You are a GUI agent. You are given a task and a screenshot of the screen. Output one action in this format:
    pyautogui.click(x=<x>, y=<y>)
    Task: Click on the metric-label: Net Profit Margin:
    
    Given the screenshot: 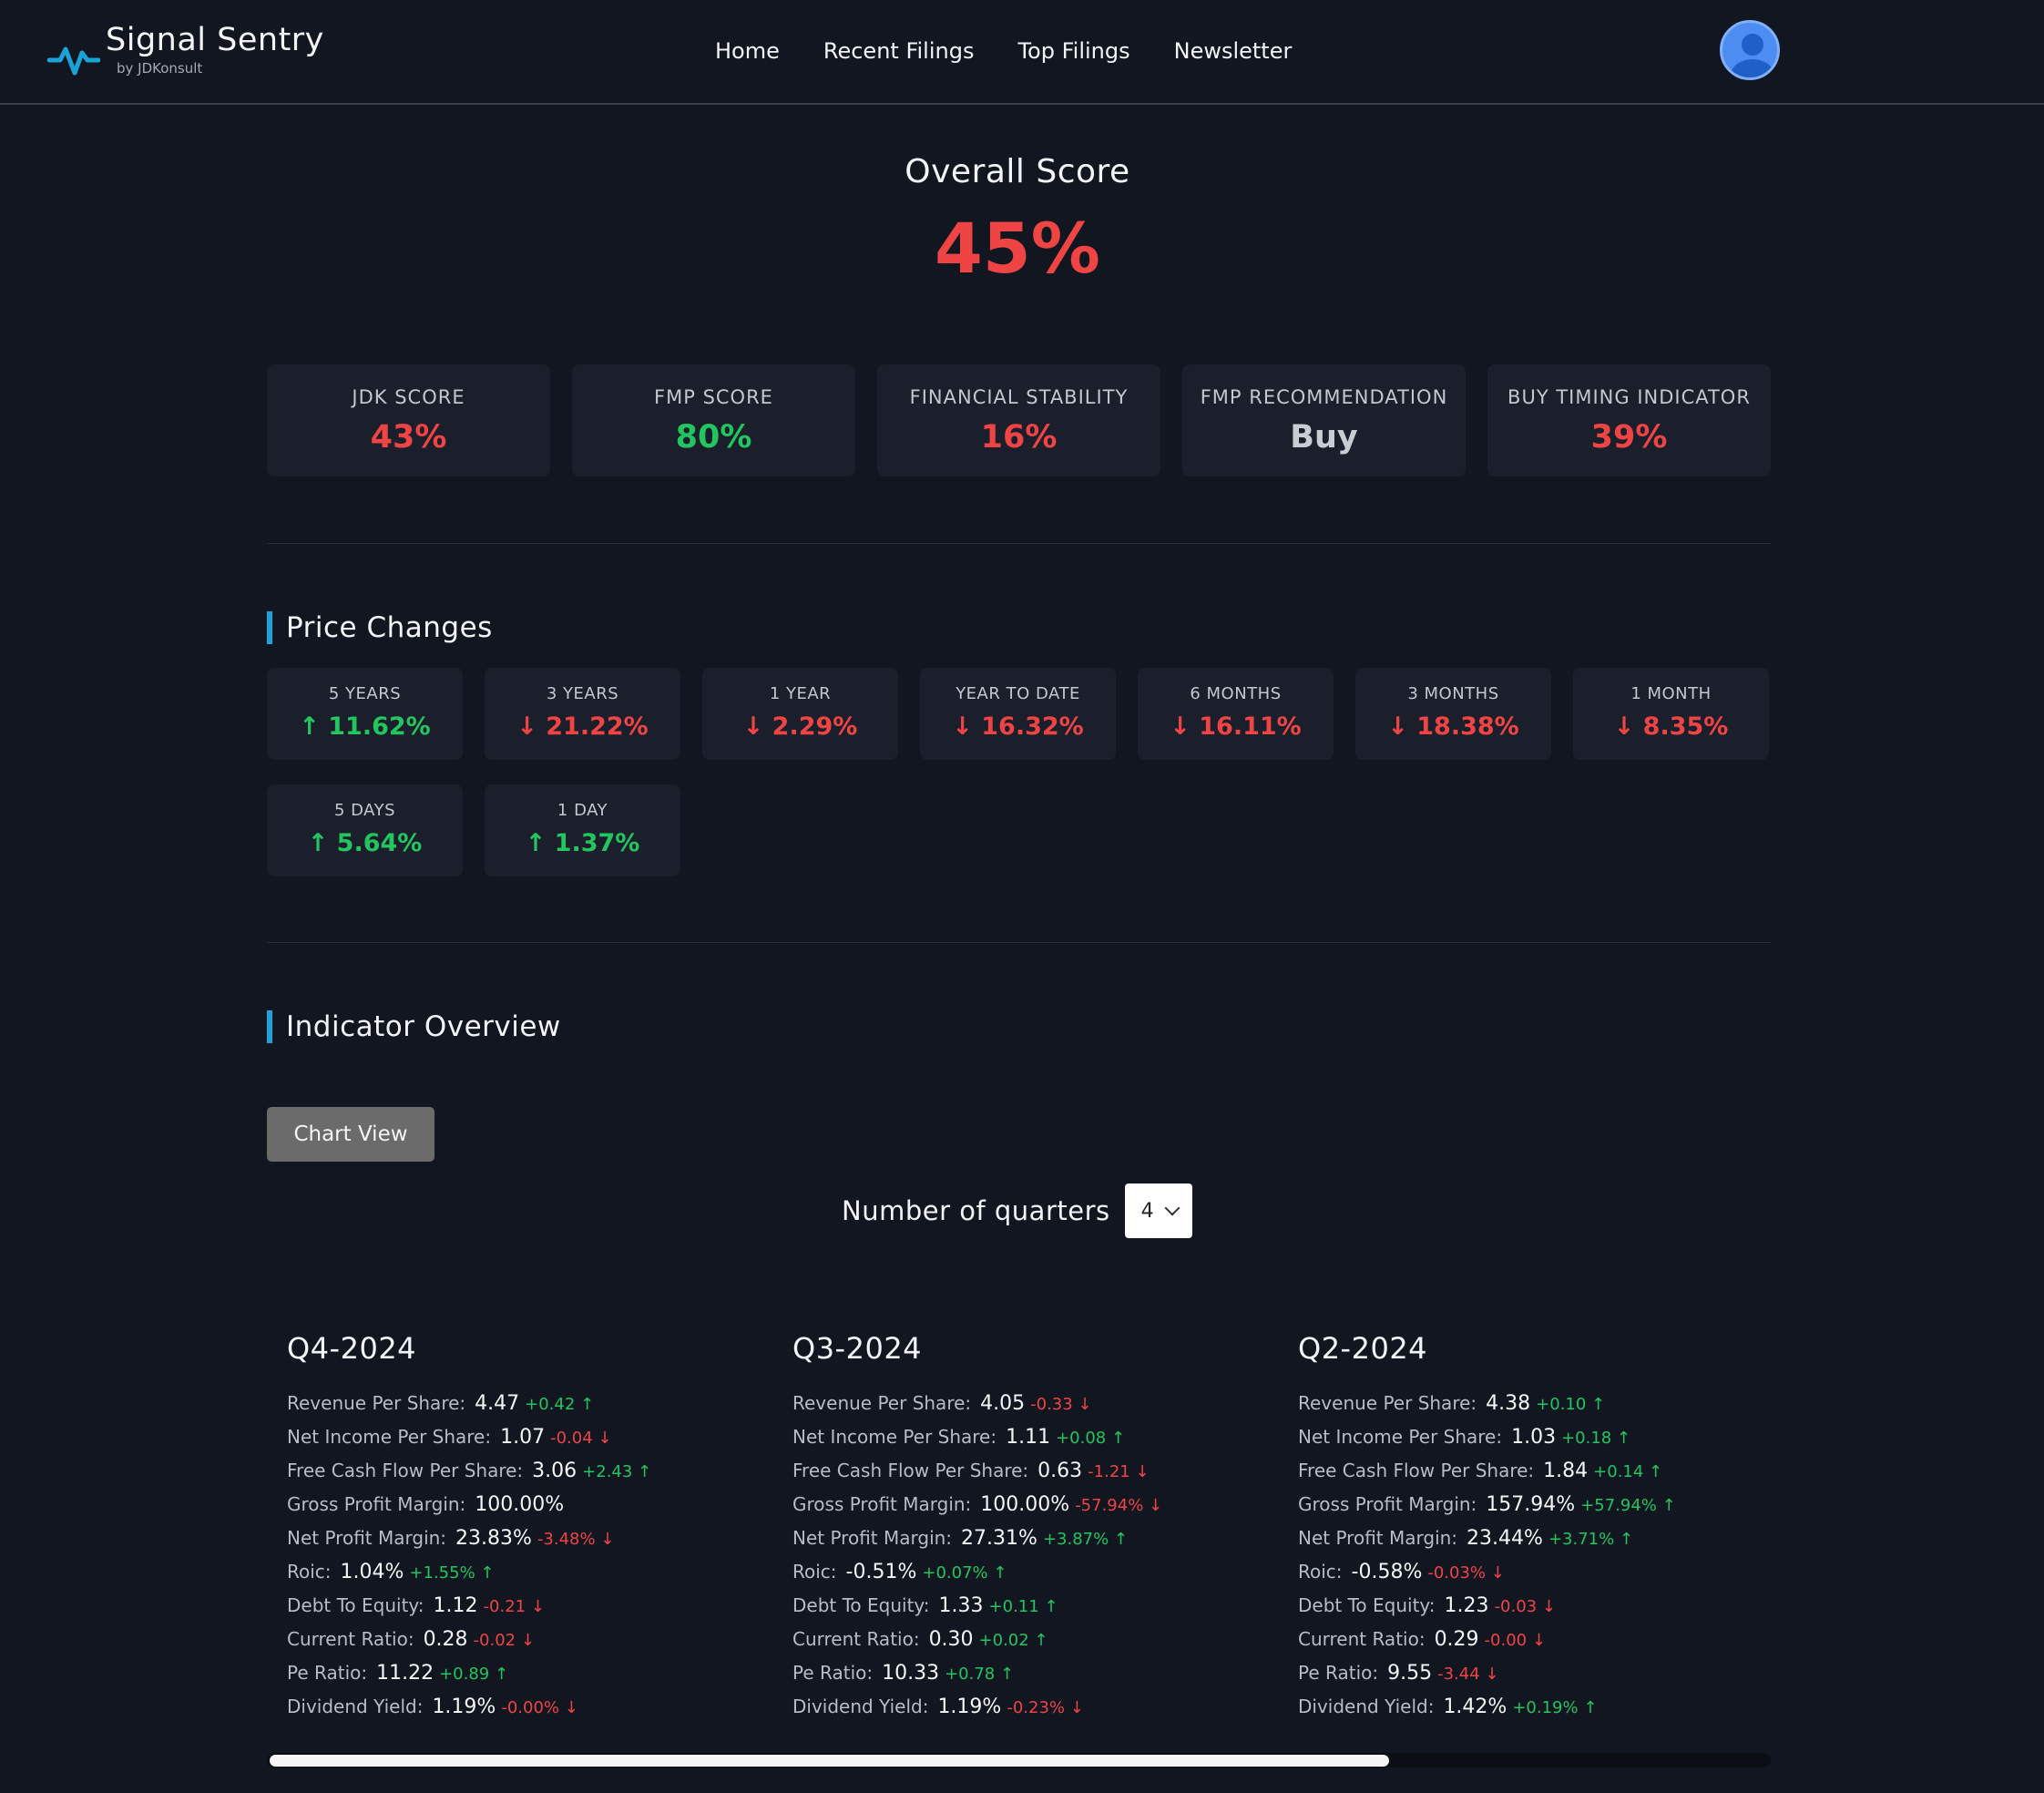 What is the action you would take?
    pyautogui.click(x=872, y=1538)
    